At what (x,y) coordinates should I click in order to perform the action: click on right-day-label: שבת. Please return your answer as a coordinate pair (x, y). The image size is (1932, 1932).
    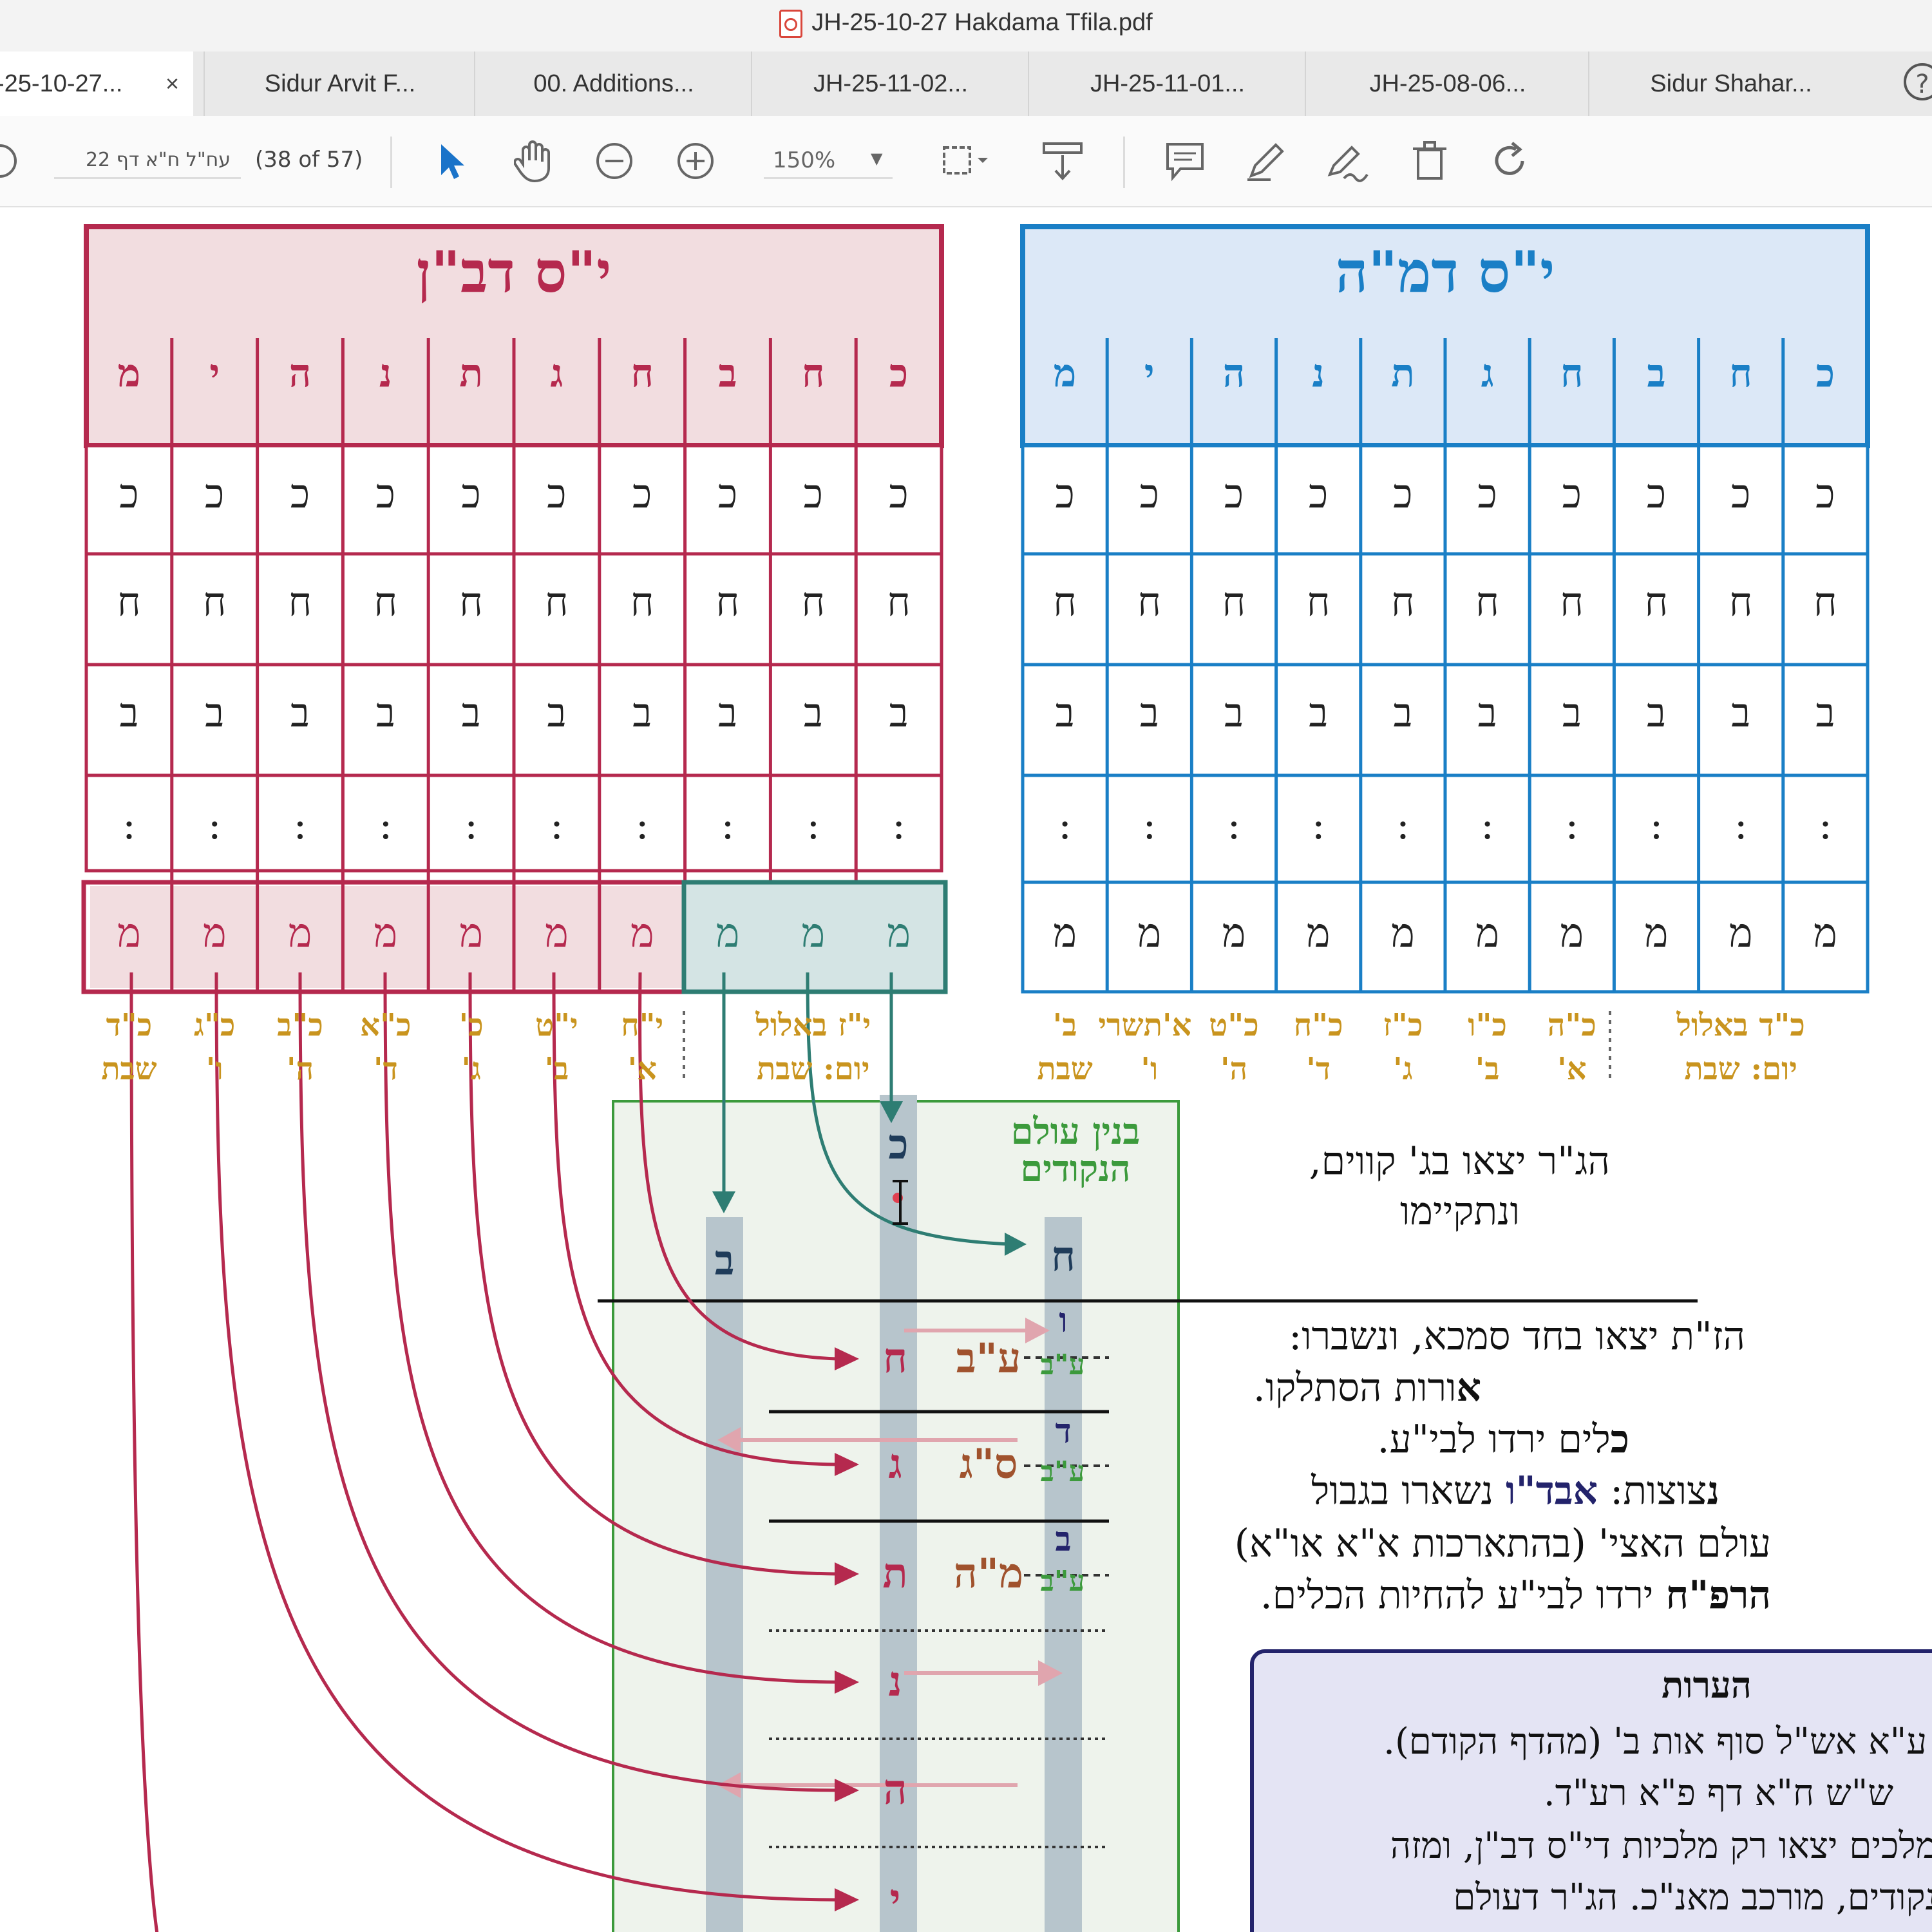
    Looking at the image, I should click on (1065, 1069).